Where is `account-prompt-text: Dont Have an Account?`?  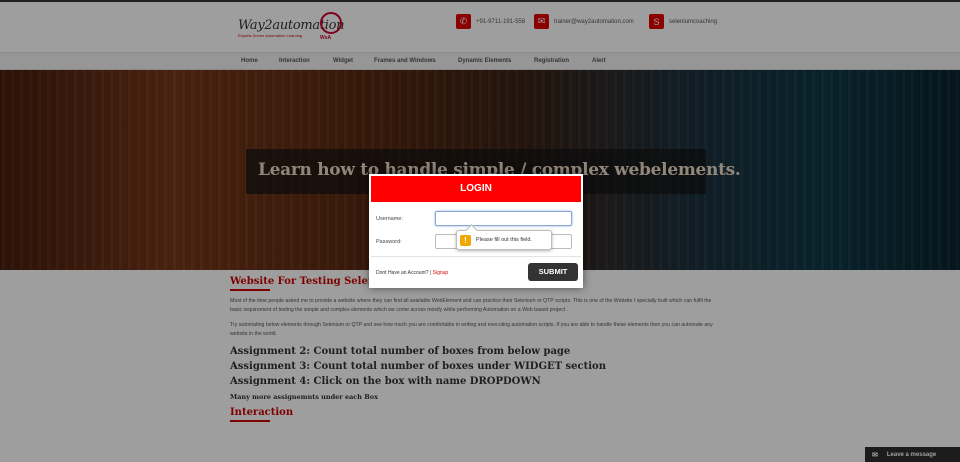 account-prompt-text: Dont Have an Account? is located at coordinates (402, 273).